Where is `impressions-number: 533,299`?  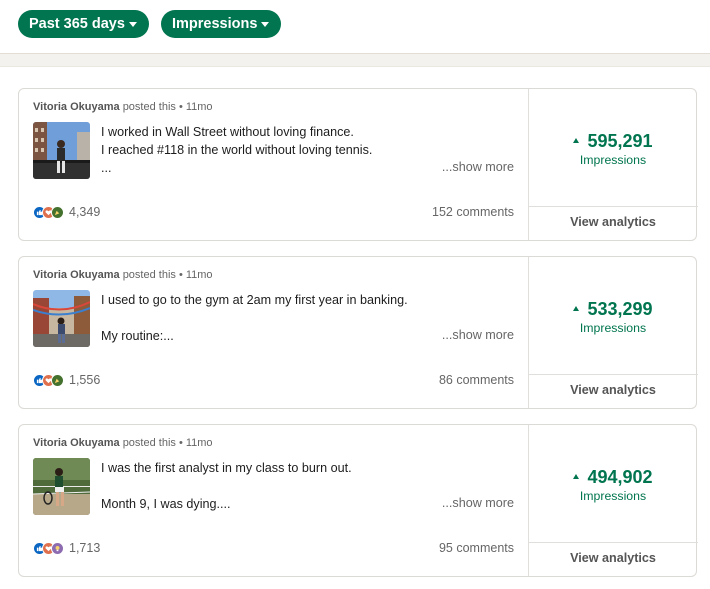 impressions-number: 533,299 is located at coordinates (620, 309).